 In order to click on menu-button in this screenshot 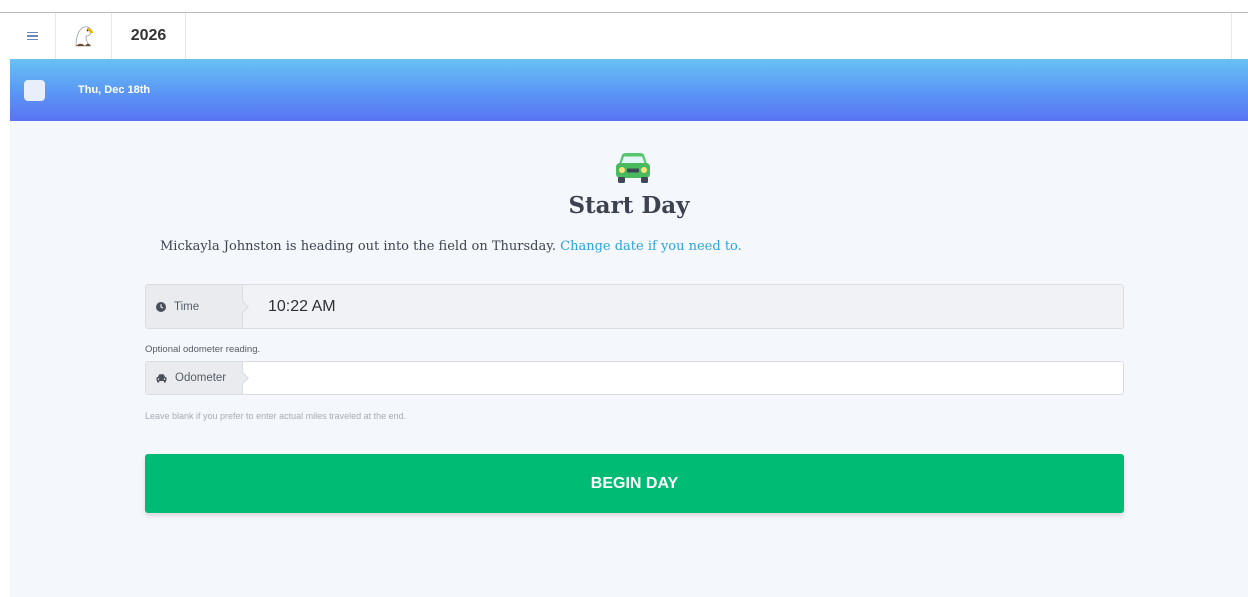, I will do `click(33, 36)`.